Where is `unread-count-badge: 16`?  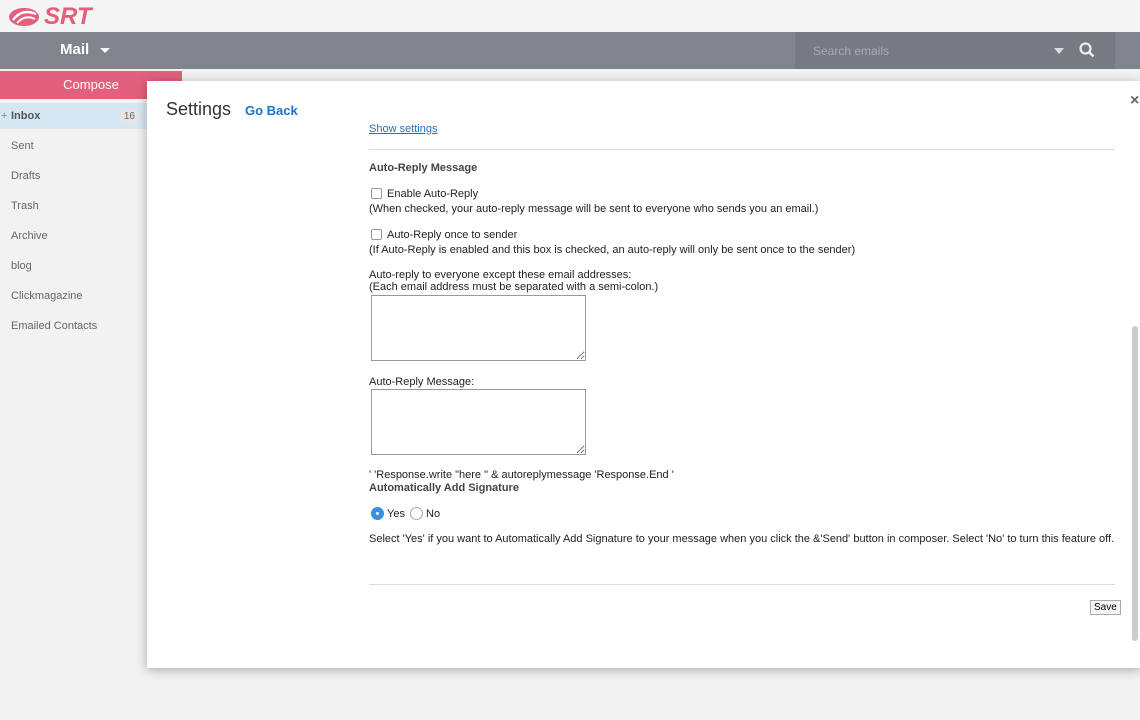
unread-count-badge: 16 is located at coordinates (129, 116).